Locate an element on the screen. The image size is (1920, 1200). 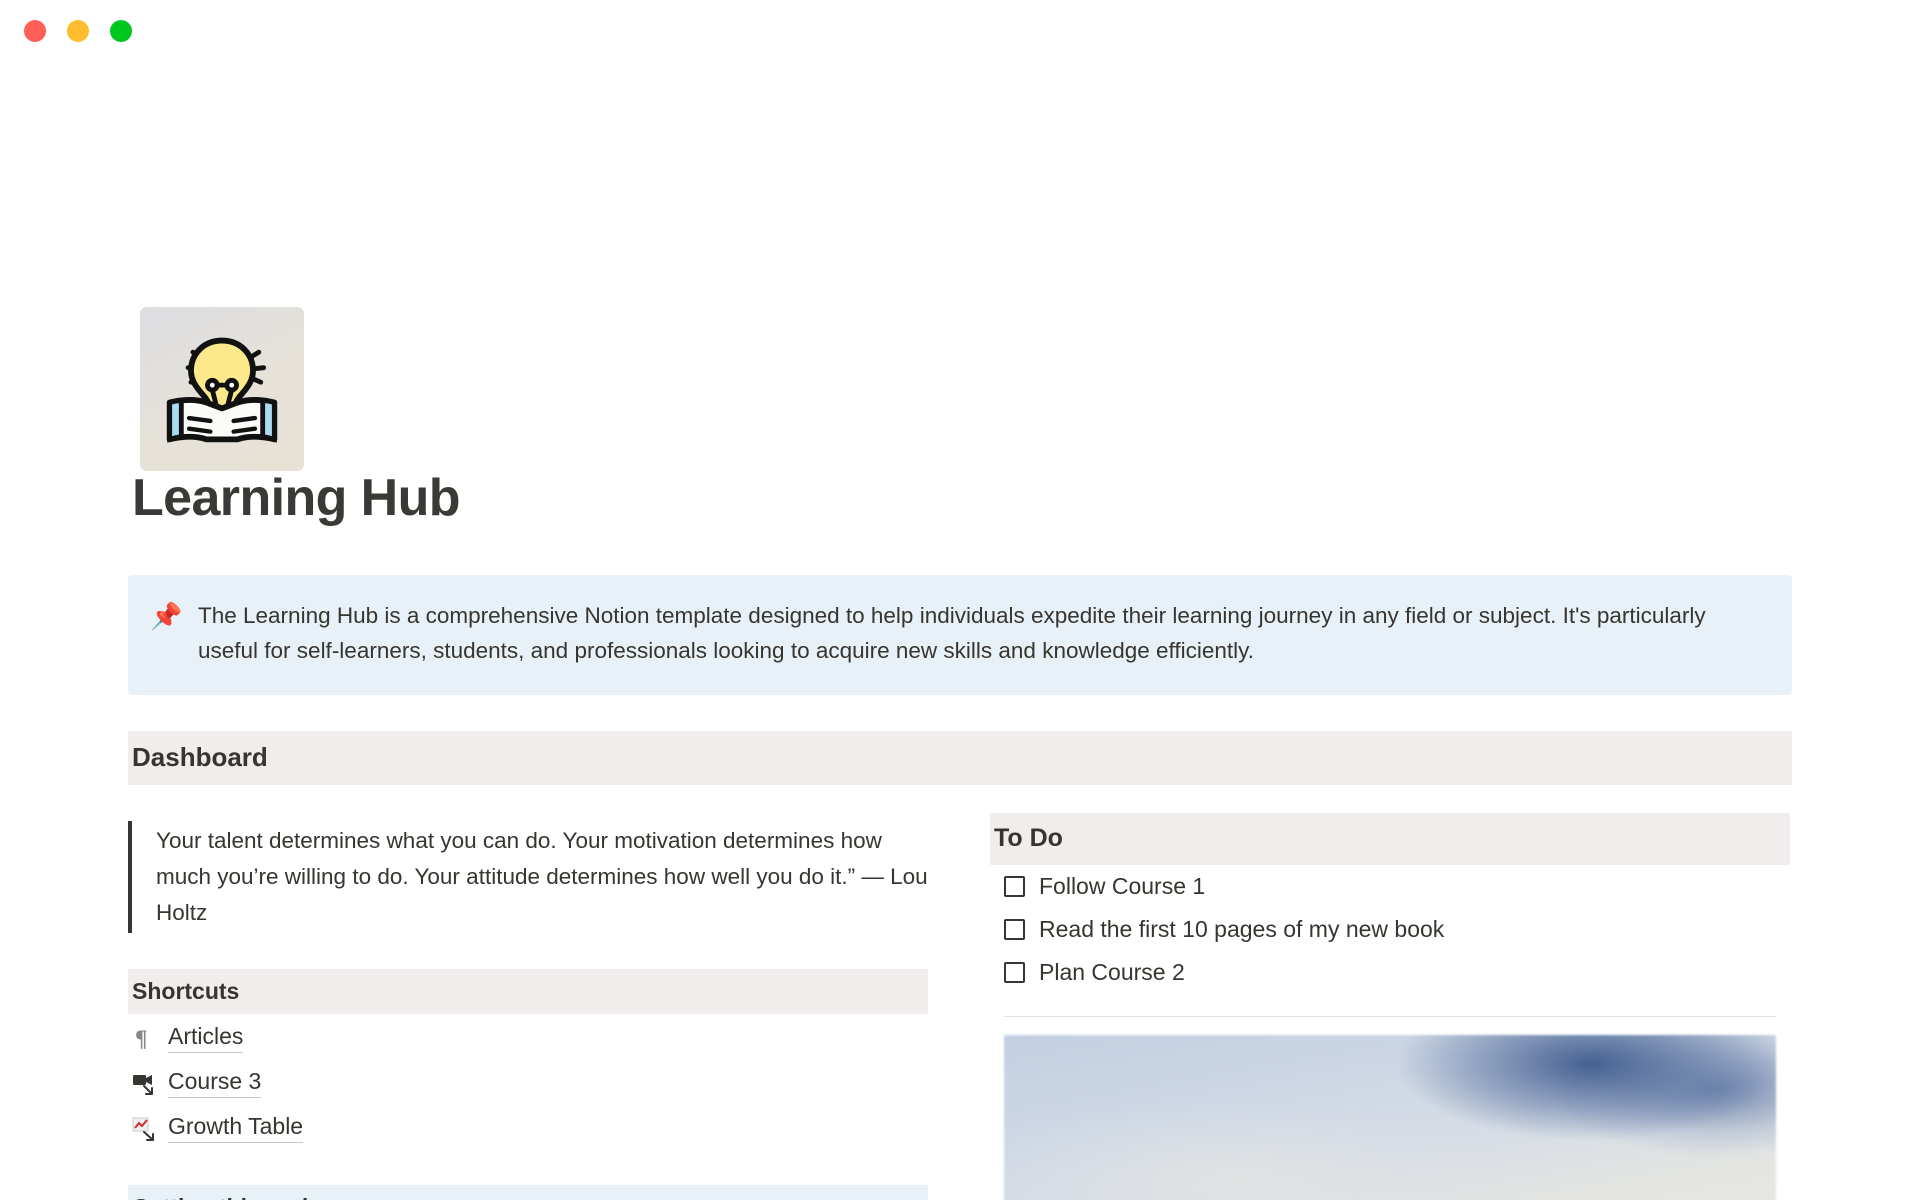
shortcut-label: Growth Table is located at coordinates (236, 1128).